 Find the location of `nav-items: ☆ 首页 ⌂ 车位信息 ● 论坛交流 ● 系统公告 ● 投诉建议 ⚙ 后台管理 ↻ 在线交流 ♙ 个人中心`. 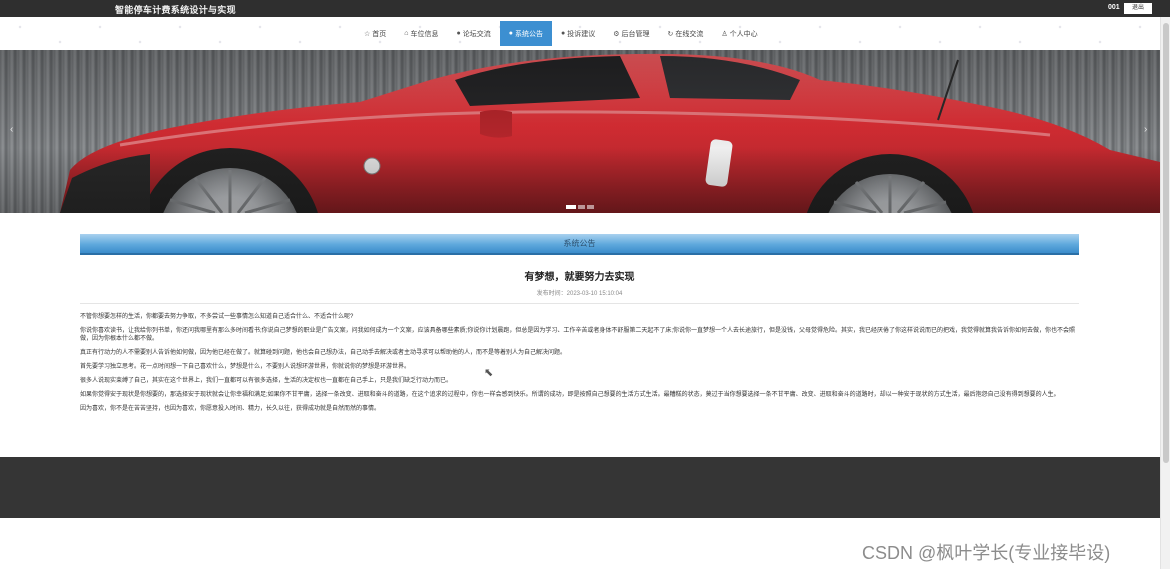

nav-items: ☆ 首页 ⌂ 车位信息 ● 论坛交流 ● 系统公告 ● 投诉建议 ⚙ 后台管理 ↻ 在线交流 ♙ 个人中心 is located at coordinates (561, 31).